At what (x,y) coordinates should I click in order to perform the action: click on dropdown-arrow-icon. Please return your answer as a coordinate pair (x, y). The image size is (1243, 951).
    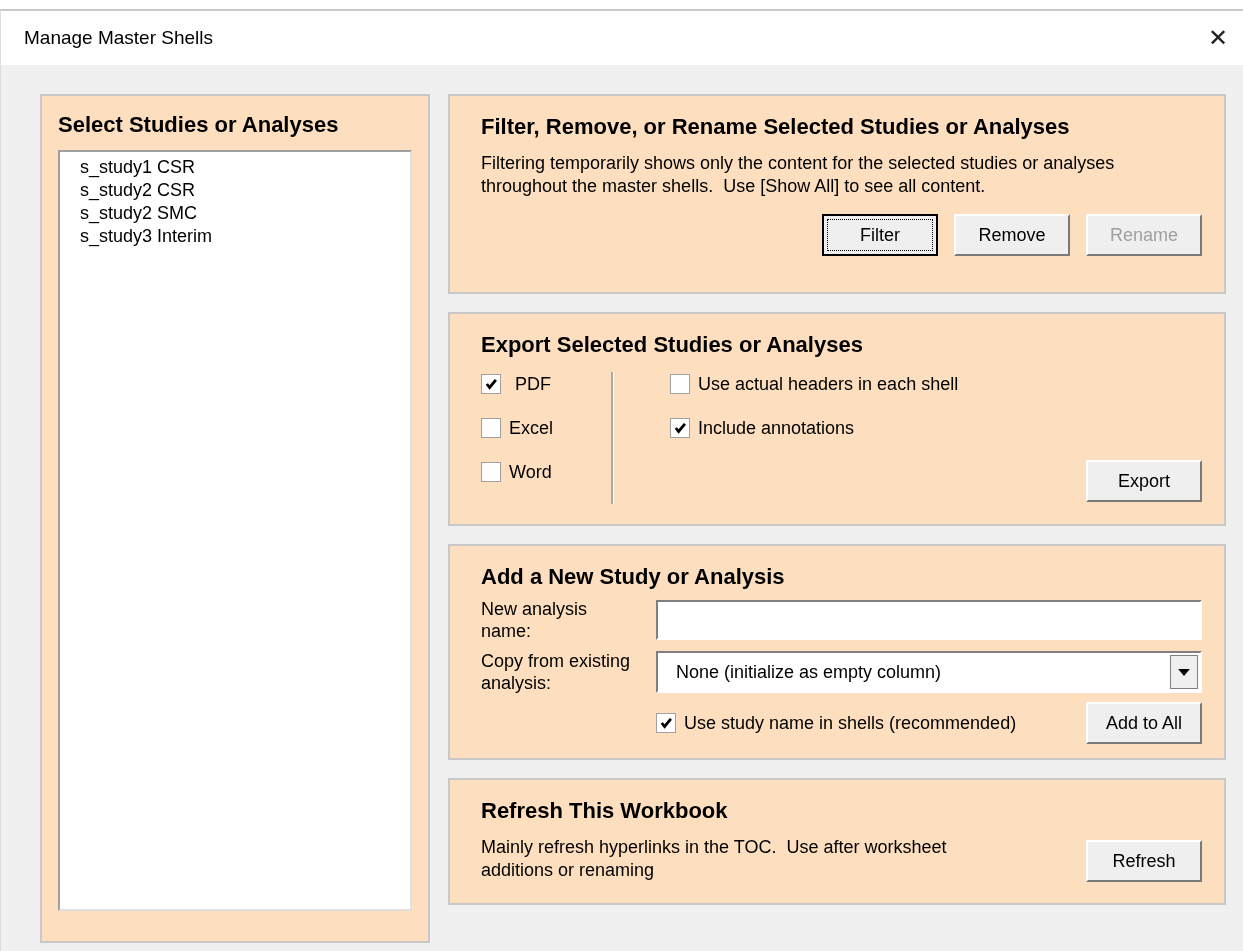
    Looking at the image, I should click on (1184, 672).